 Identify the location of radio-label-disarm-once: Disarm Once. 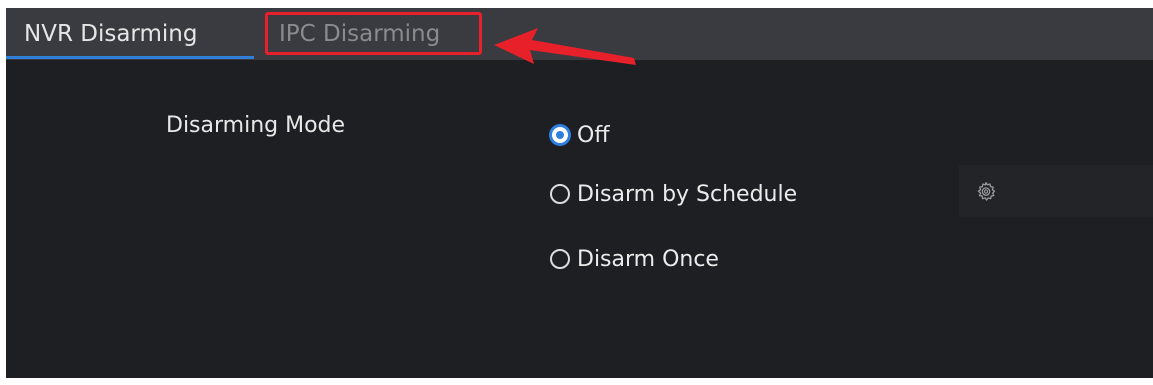
(648, 259).